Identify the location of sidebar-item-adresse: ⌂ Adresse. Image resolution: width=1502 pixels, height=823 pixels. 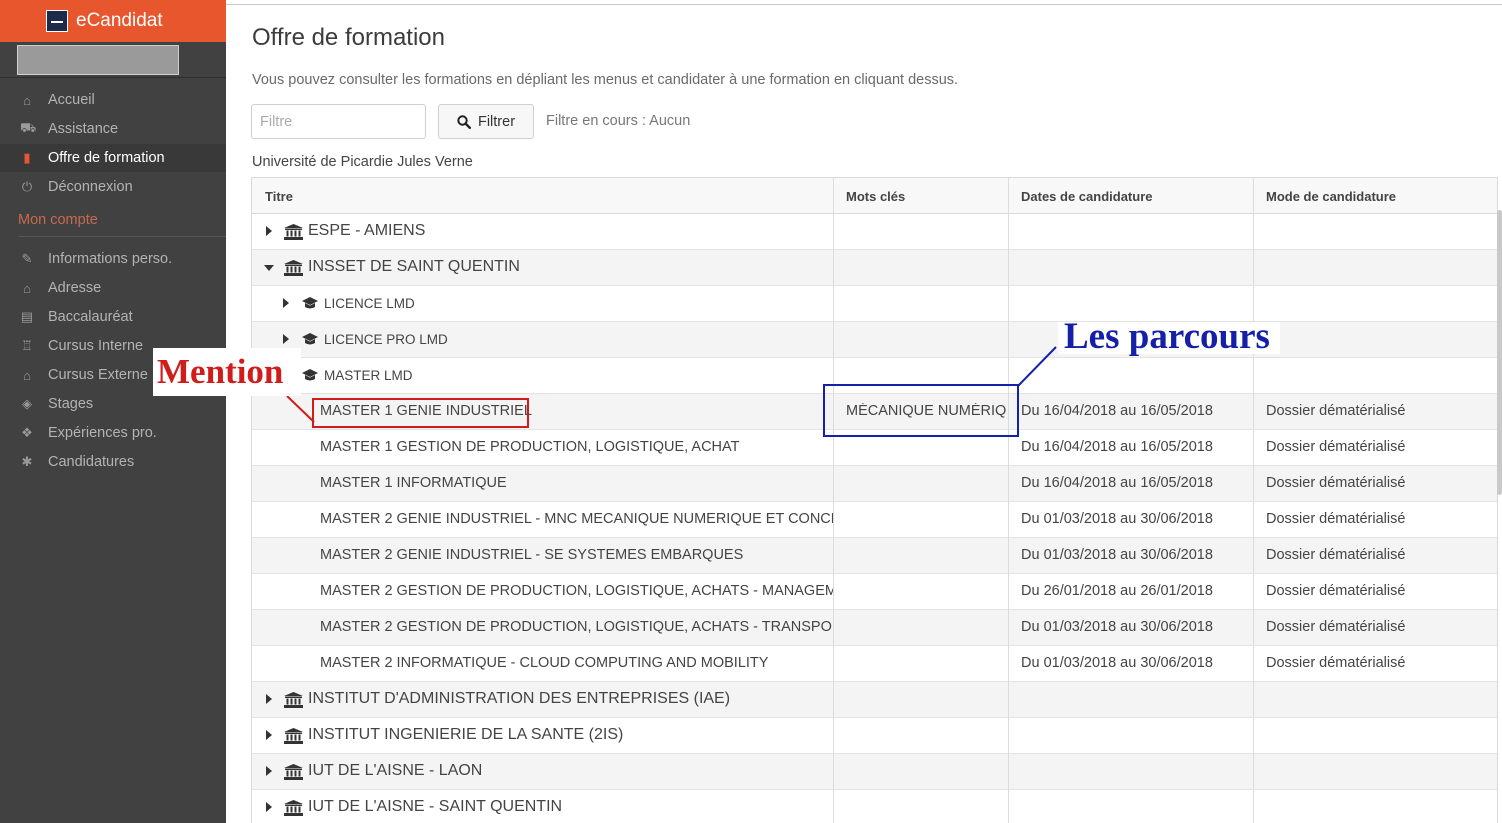
(113, 288).